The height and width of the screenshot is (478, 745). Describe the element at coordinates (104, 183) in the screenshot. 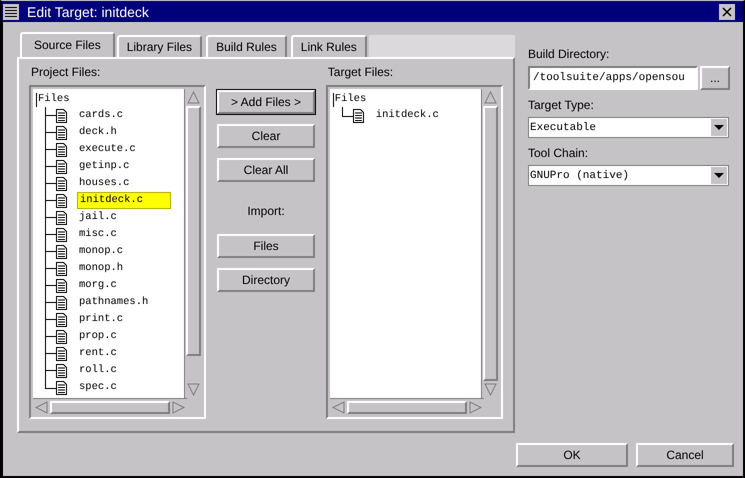

I see `file-item: houses.c` at that location.